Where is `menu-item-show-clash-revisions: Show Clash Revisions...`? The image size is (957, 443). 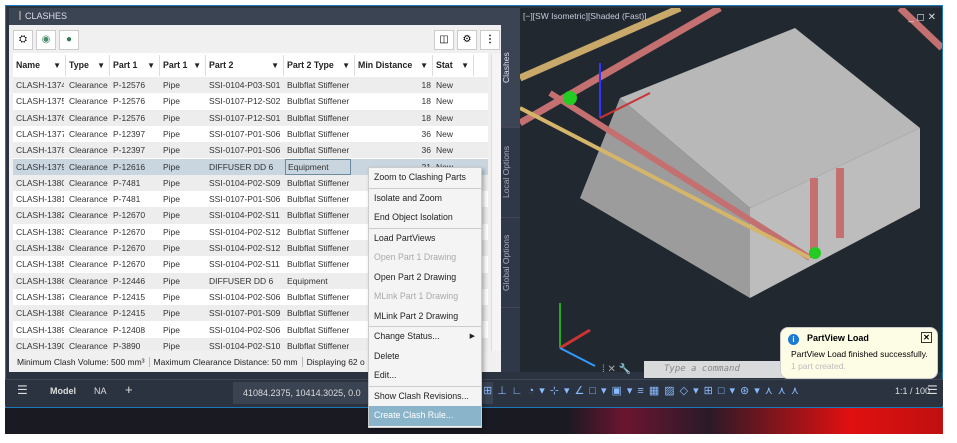
menu-item-show-clash-revisions: Show Clash Revisions... is located at coordinates (425, 397).